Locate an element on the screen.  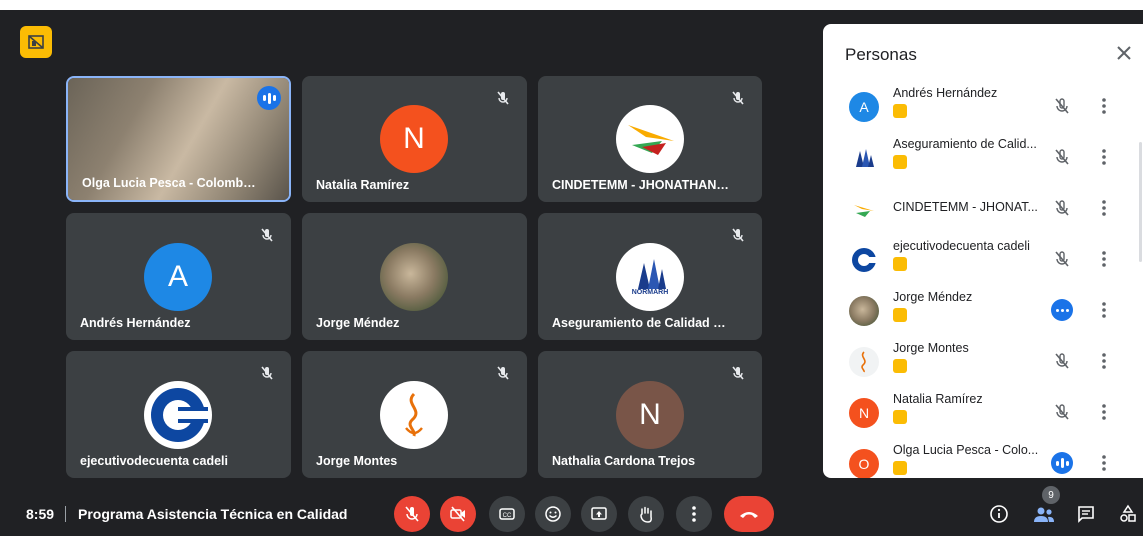
host-controls-icon is located at coordinates (36, 42).